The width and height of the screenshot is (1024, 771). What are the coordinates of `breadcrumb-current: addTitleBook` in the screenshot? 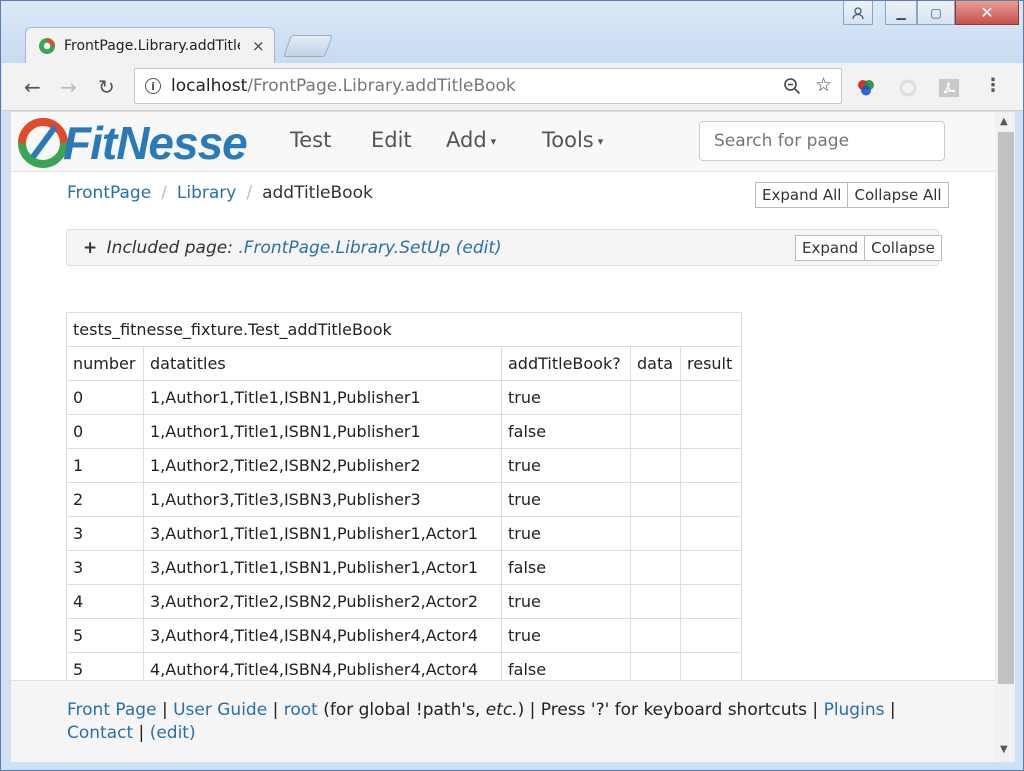 It's located at (317, 193).